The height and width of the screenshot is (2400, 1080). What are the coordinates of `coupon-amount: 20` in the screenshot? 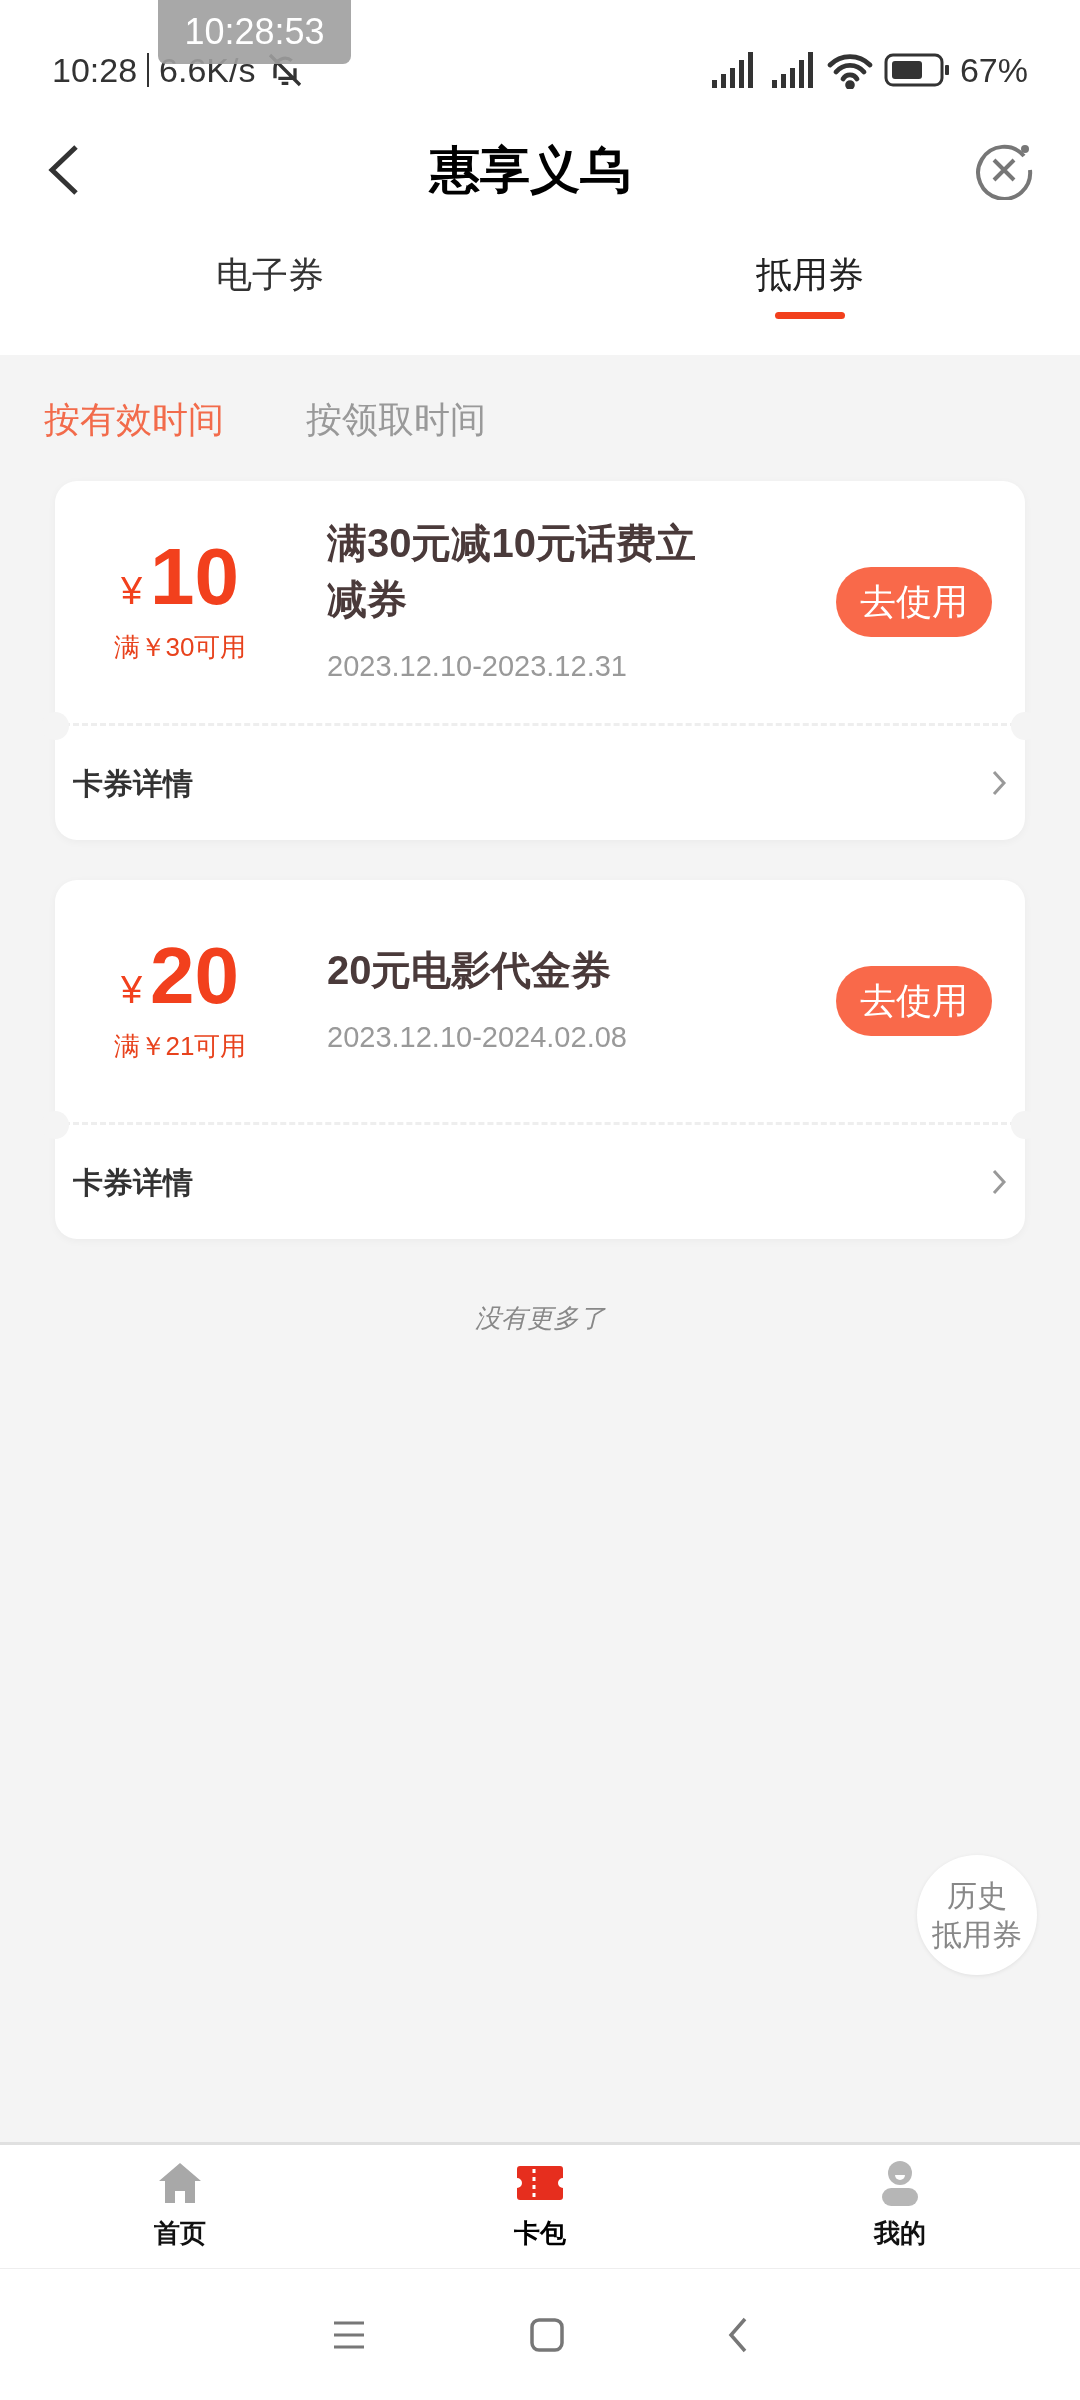 It's located at (195, 976).